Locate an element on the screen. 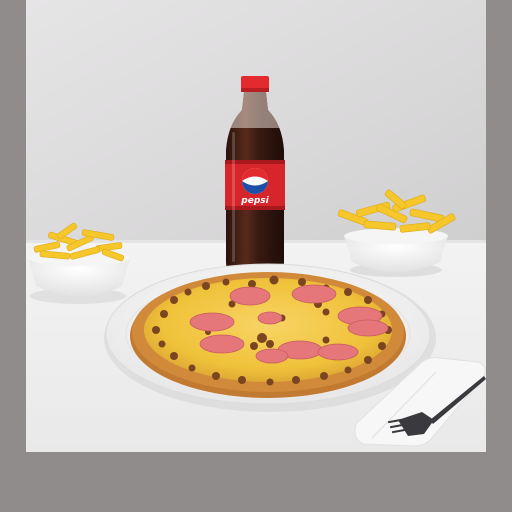 This screenshot has width=512, height=512. pepsi-logo-icon is located at coordinates (255, 181).